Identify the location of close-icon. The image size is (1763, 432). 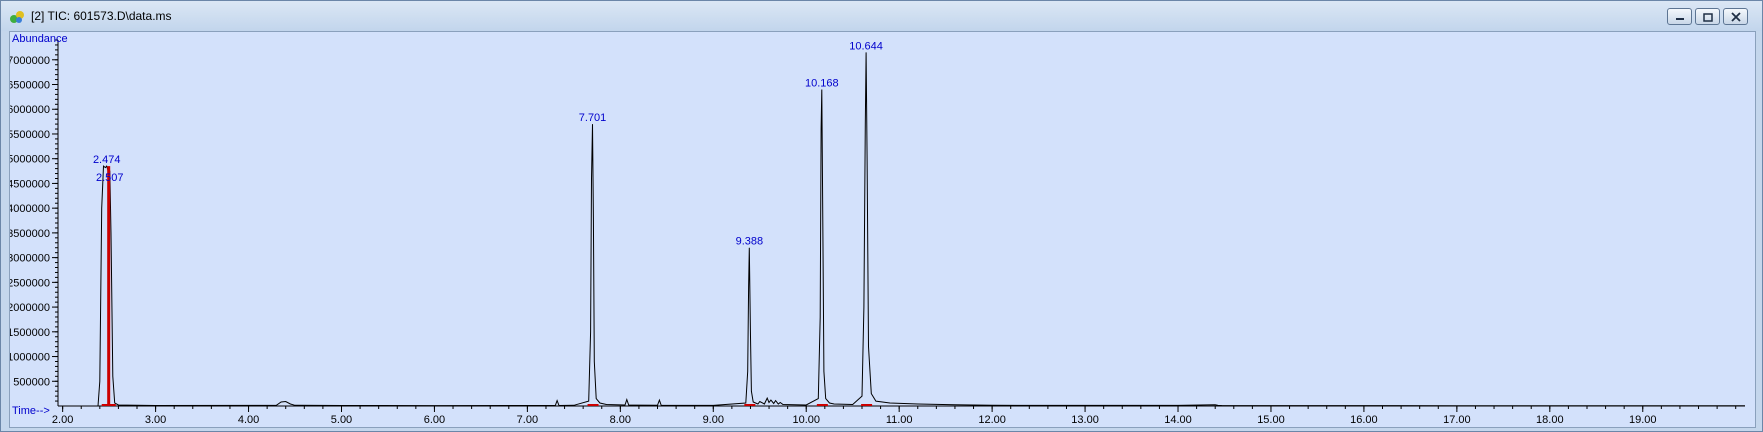
(1736, 17).